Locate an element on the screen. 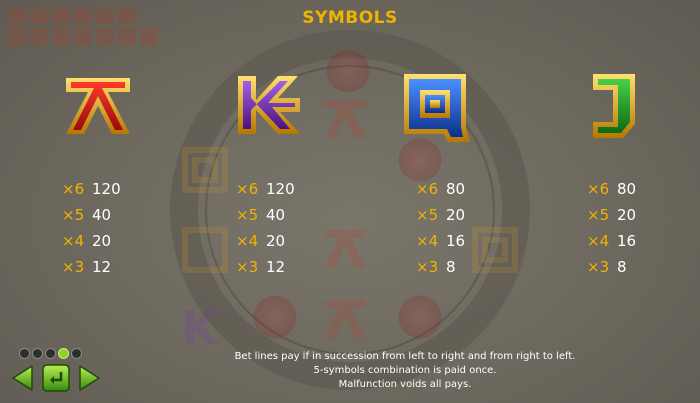 This screenshot has height=403, width=700. page-indicator is located at coordinates (51, 351).